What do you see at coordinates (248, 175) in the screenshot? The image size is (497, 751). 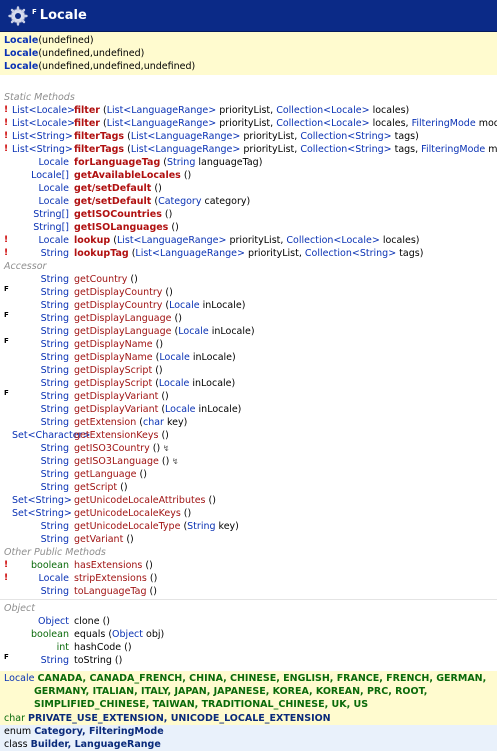 I see `static-method-row: Locale[] getAvailableLocales ()` at bounding box center [248, 175].